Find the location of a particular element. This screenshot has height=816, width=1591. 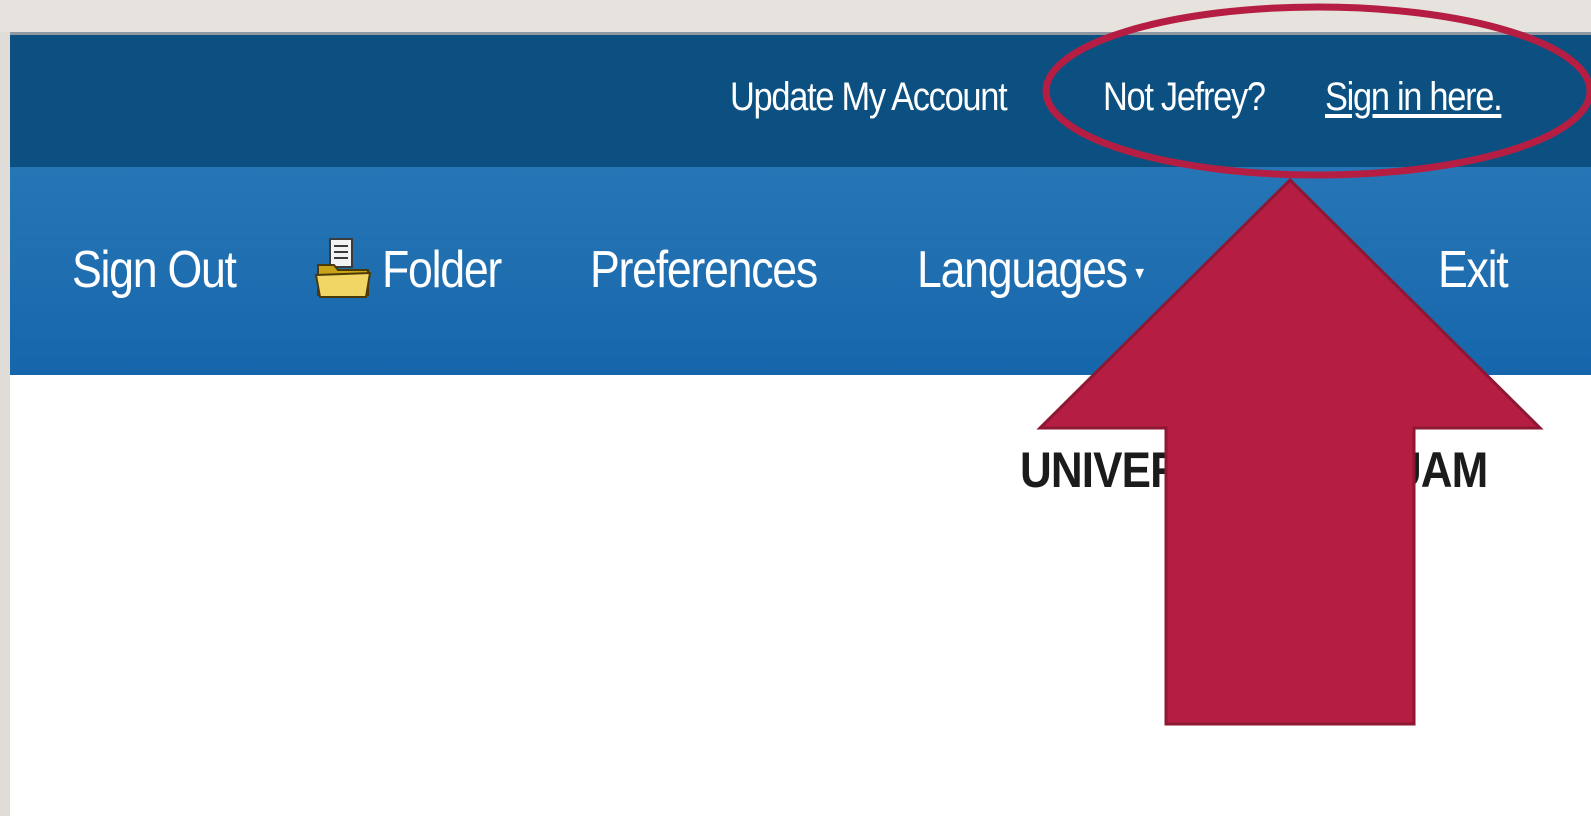

window-frame-top is located at coordinates (795, 16).